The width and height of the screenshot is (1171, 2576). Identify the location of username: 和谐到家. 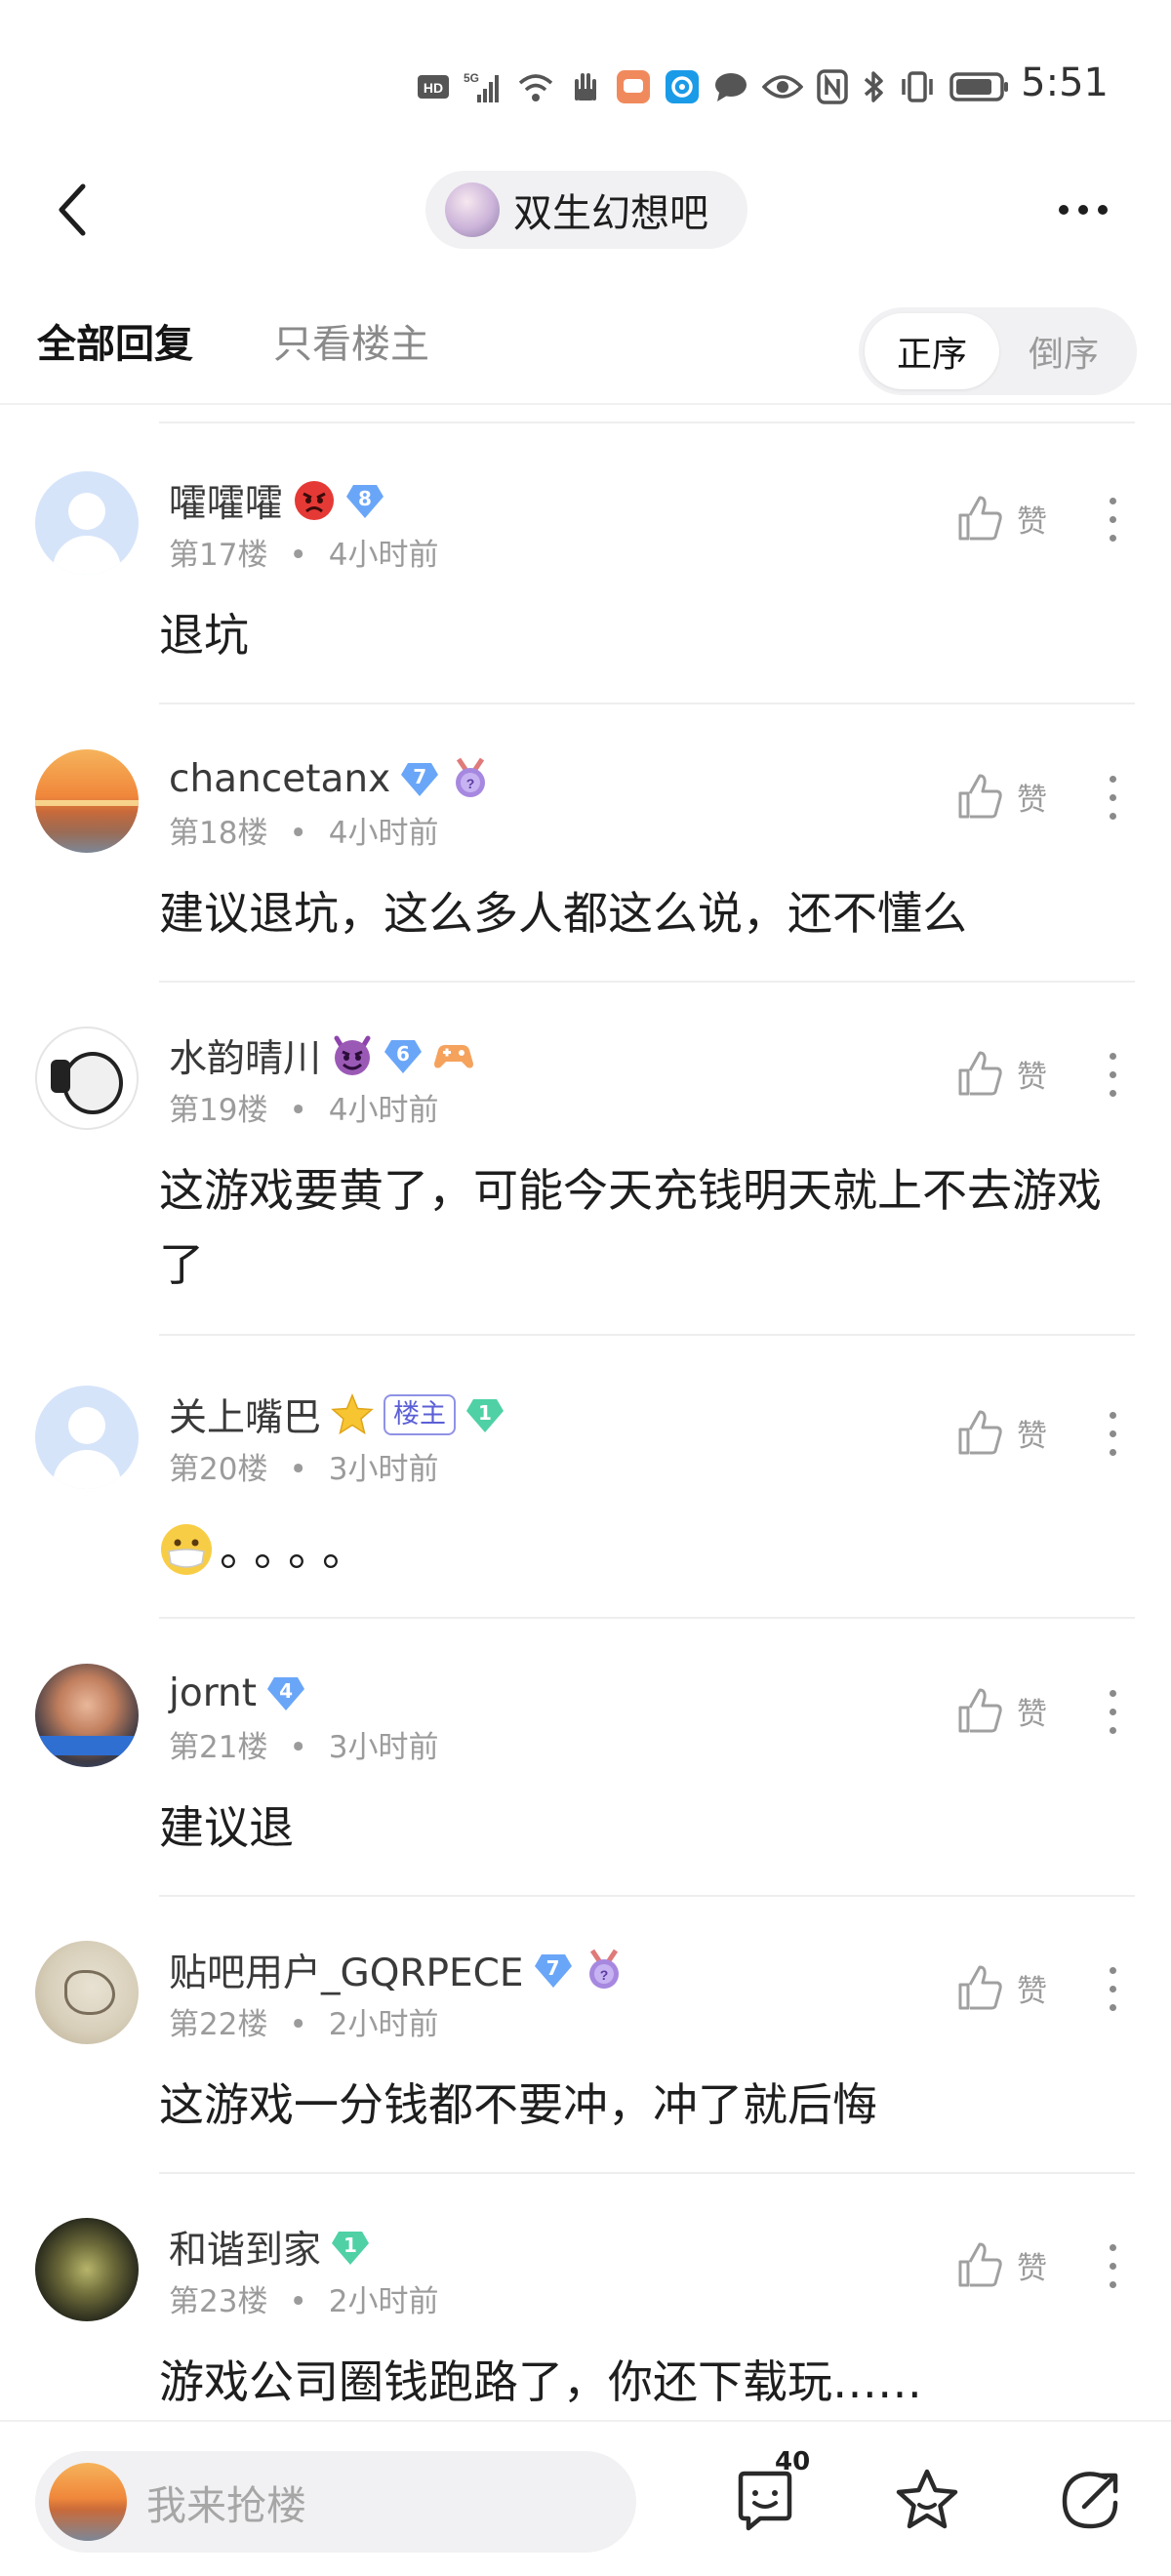
(245, 2247).